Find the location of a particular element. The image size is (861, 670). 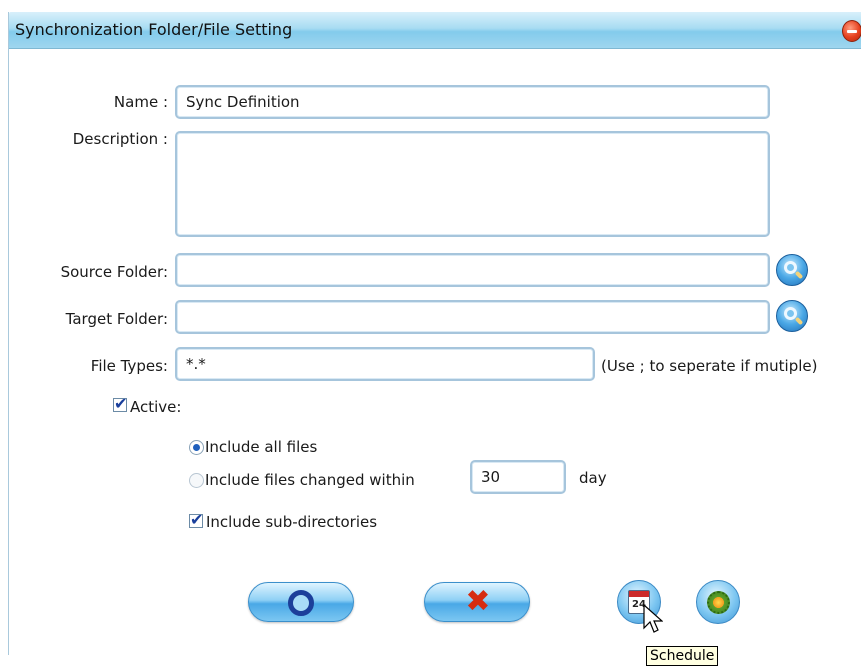

background-strip is located at coordinates (430, 6).